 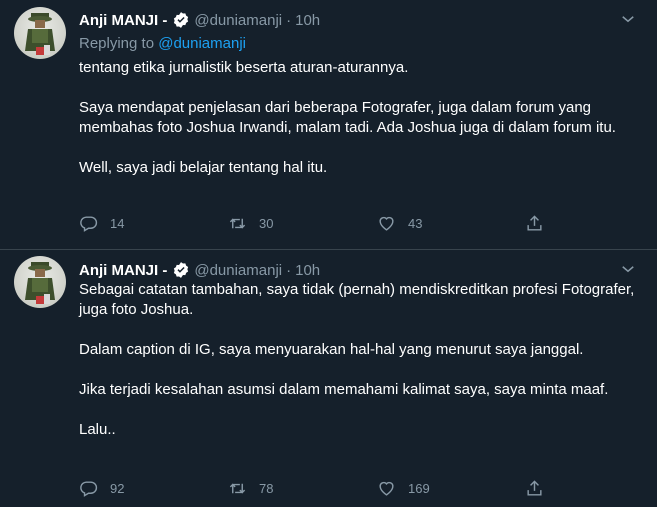 What do you see at coordinates (319, 490) in the screenshot?
I see `tweet-actions: 92 78 169` at bounding box center [319, 490].